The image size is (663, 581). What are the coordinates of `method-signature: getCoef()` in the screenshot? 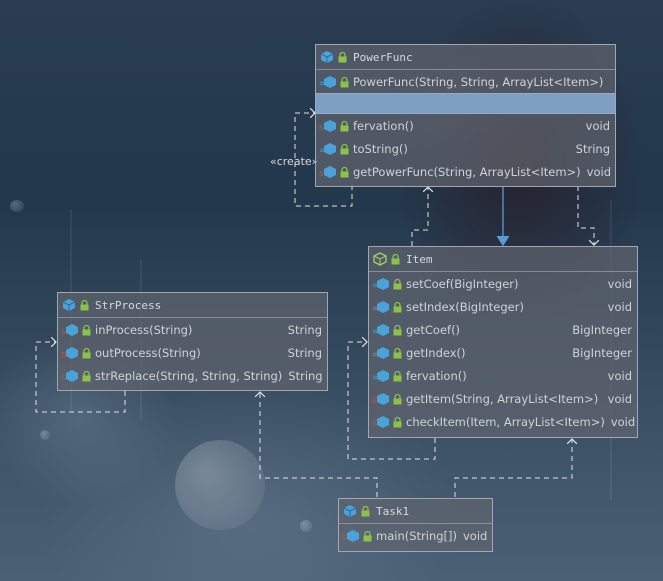 It's located at (433, 329).